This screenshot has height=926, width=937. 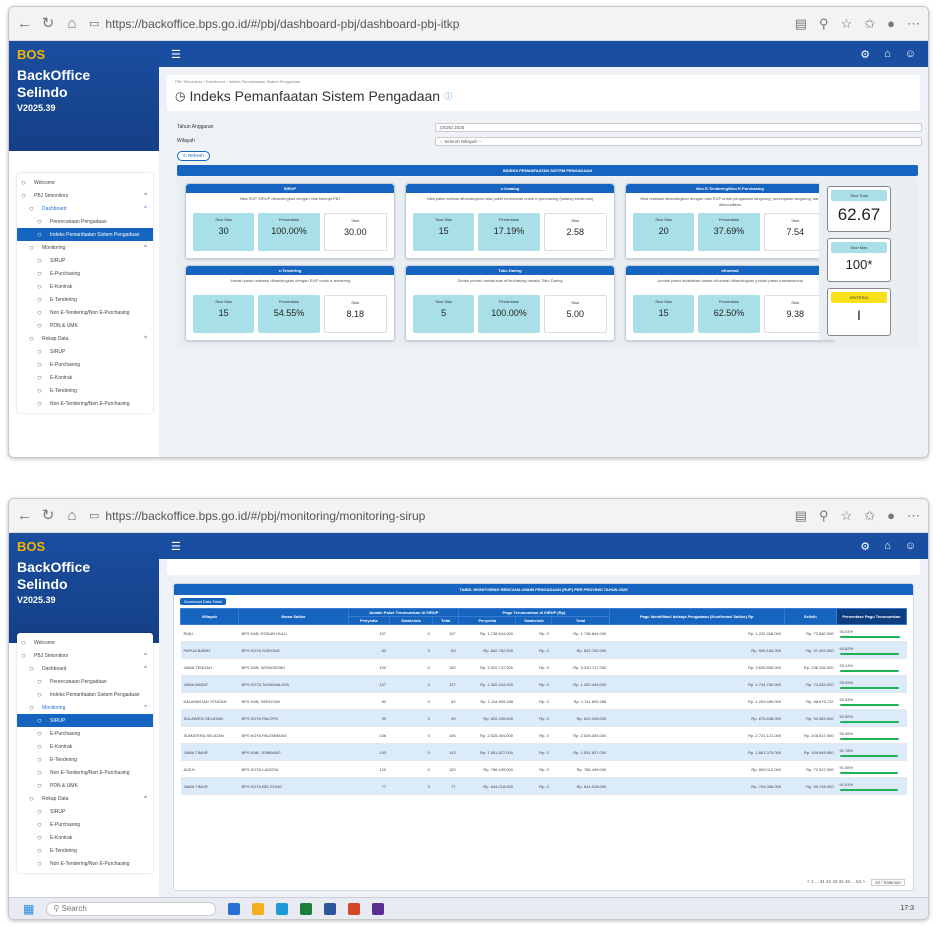 What do you see at coordinates (85, 655) in the screenshot?
I see `sidebar-item: ○ PBJ Simonitors ^` at bounding box center [85, 655].